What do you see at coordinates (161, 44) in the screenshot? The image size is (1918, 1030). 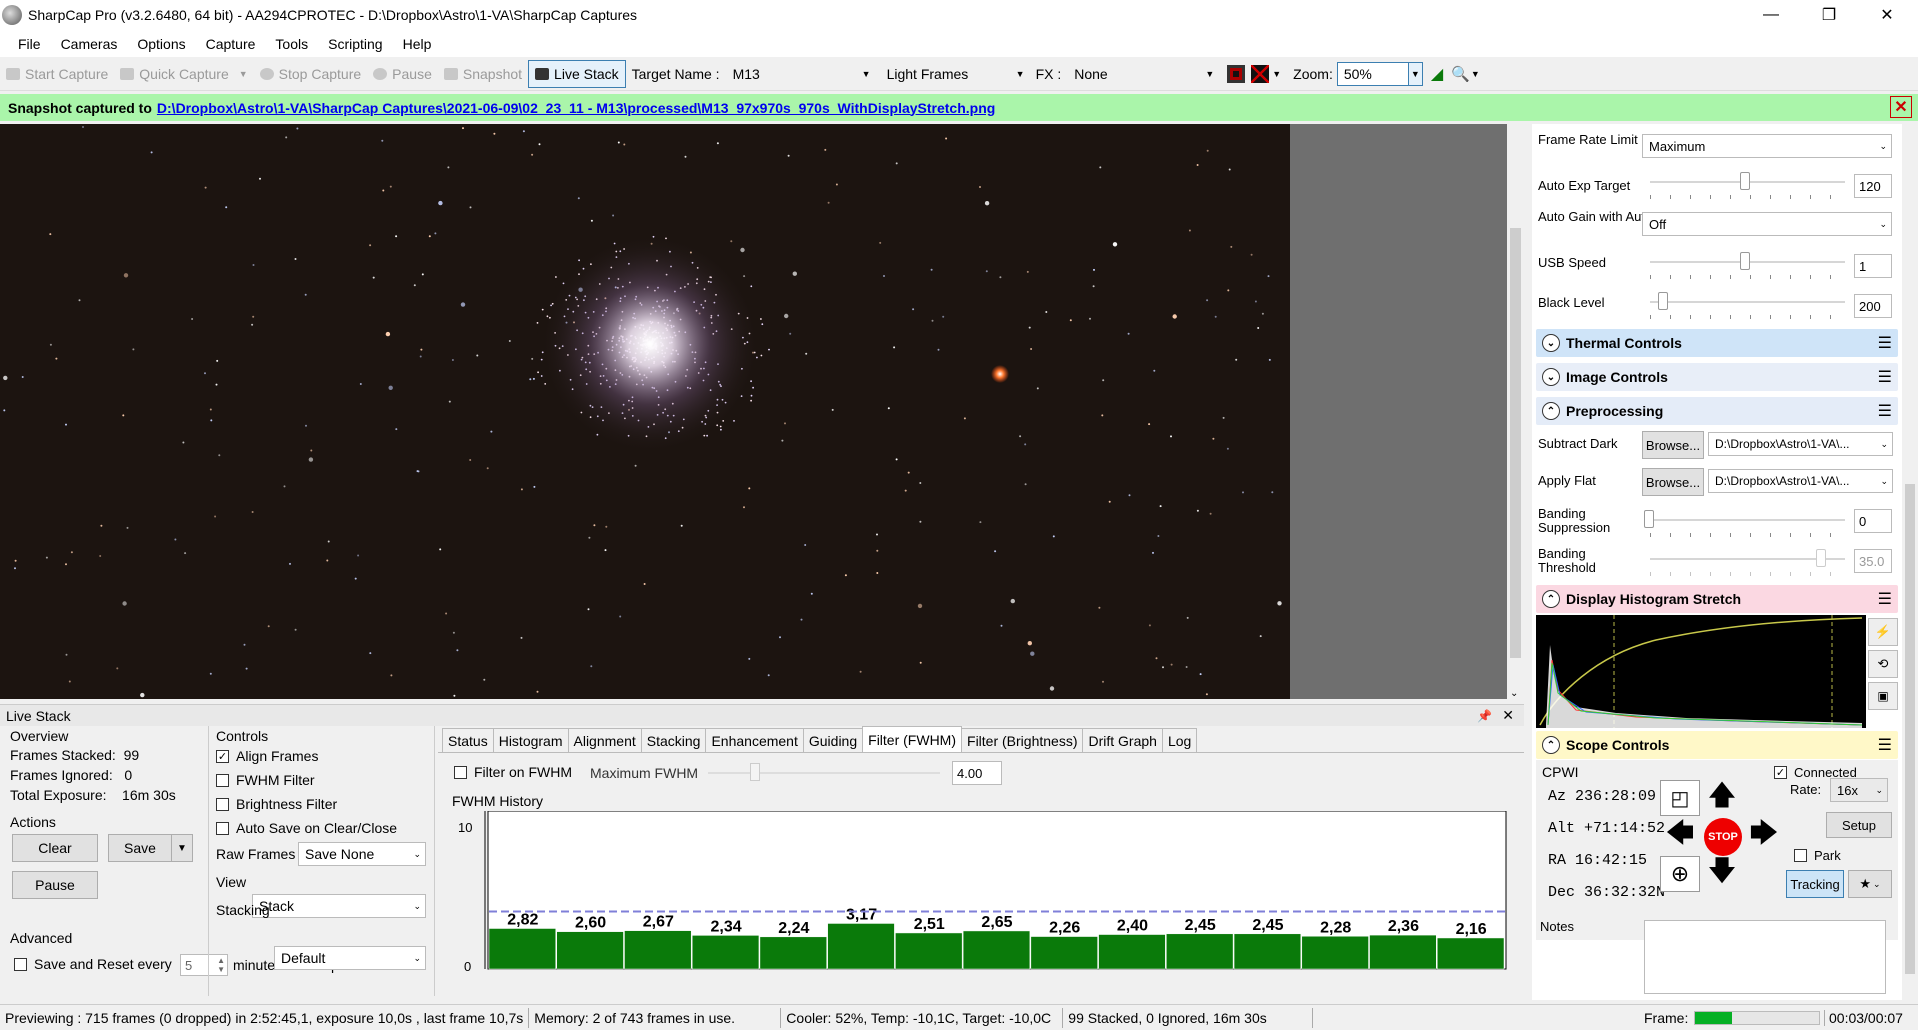 I see `menu-options: Options` at bounding box center [161, 44].